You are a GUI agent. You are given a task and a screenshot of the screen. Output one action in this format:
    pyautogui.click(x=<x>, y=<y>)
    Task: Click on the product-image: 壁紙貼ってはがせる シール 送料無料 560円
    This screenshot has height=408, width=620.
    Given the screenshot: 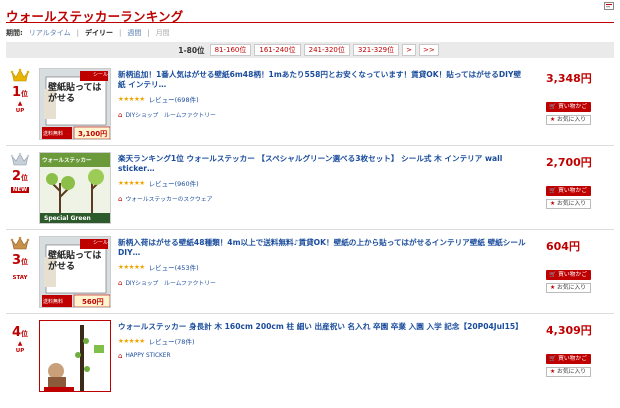 What is the action you would take?
    pyautogui.click(x=75, y=272)
    